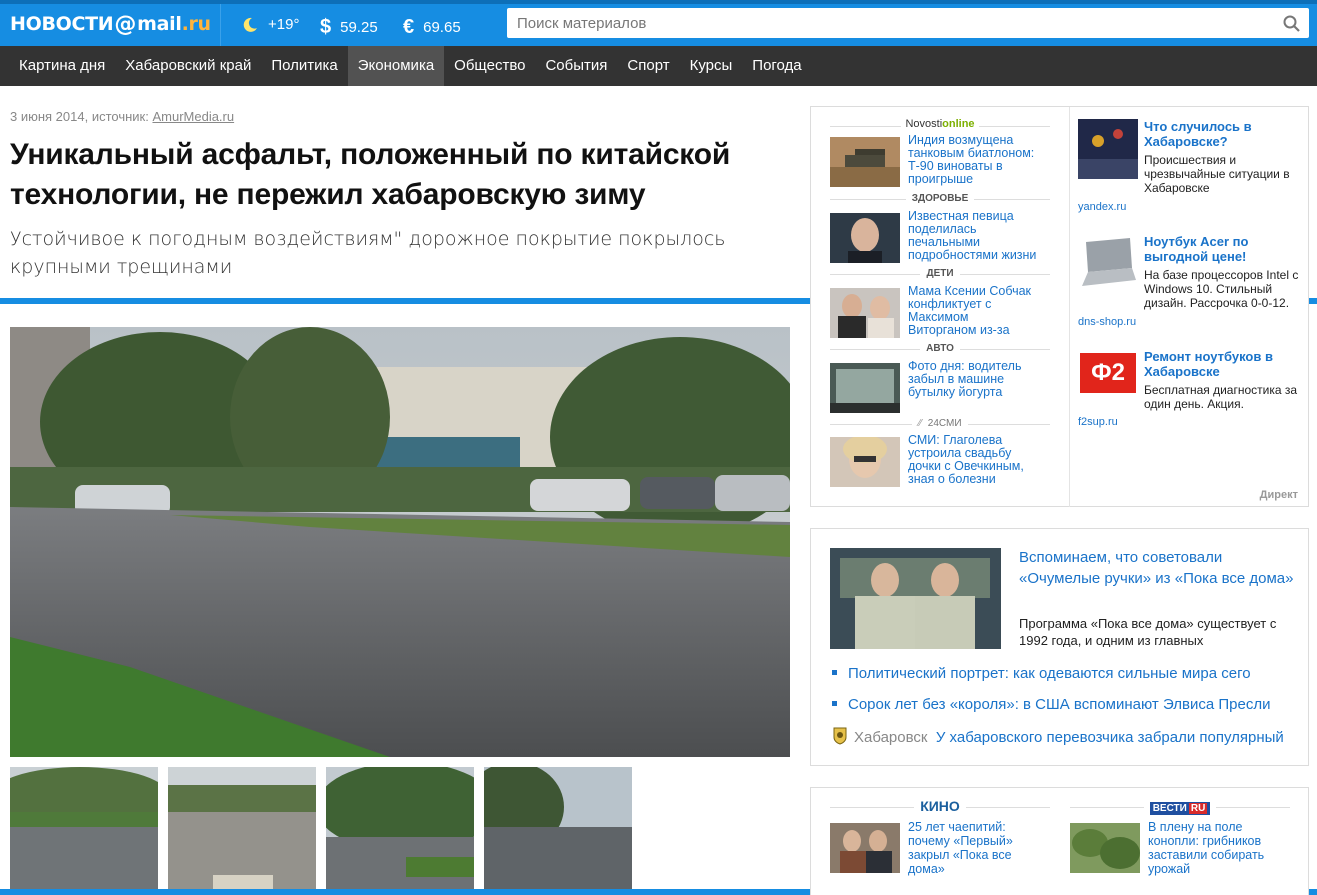  What do you see at coordinates (489, 66) in the screenshot?
I see `nav-item-obshchestvo: Общество` at bounding box center [489, 66].